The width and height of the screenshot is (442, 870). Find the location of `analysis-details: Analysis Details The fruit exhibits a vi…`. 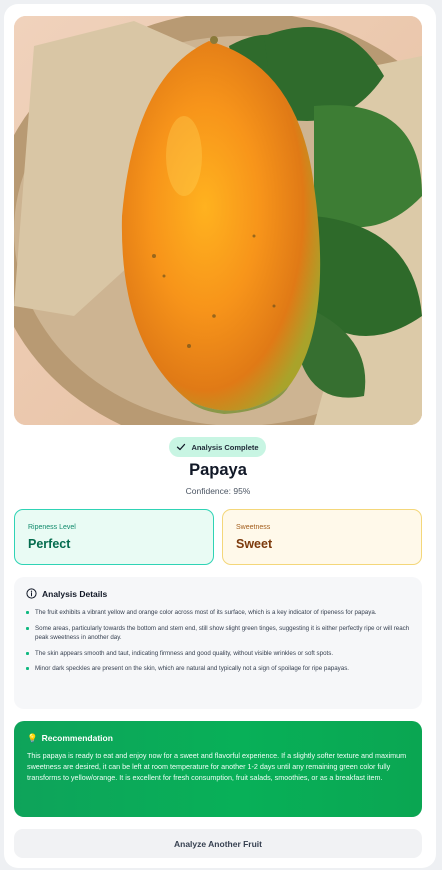

analysis-details: Analysis Details The fruit exhibits a vi… is located at coordinates (218, 643).